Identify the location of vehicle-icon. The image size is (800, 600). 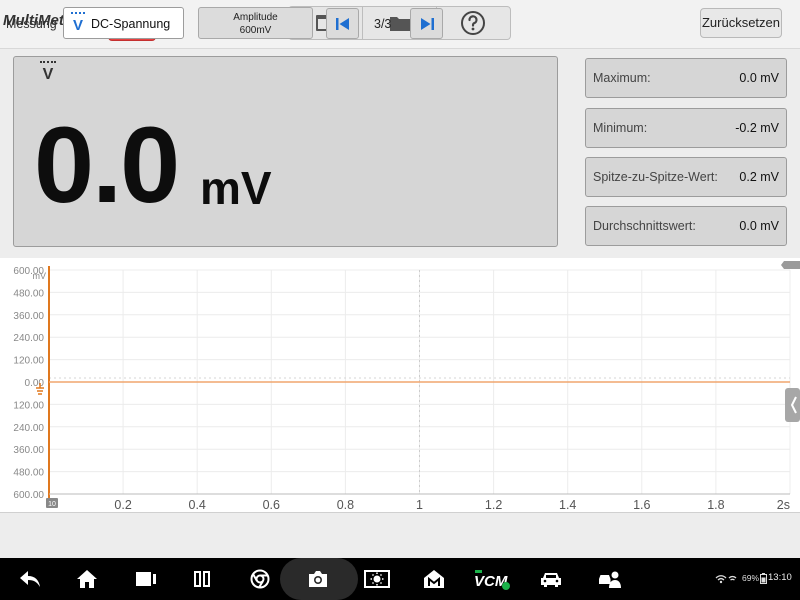
(551, 579).